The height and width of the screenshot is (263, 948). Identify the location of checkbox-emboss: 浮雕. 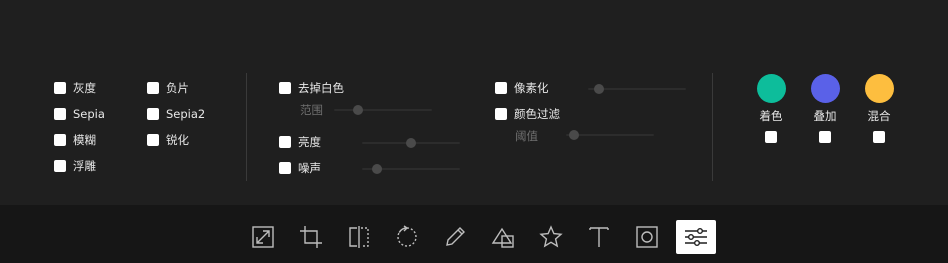
(75, 166).